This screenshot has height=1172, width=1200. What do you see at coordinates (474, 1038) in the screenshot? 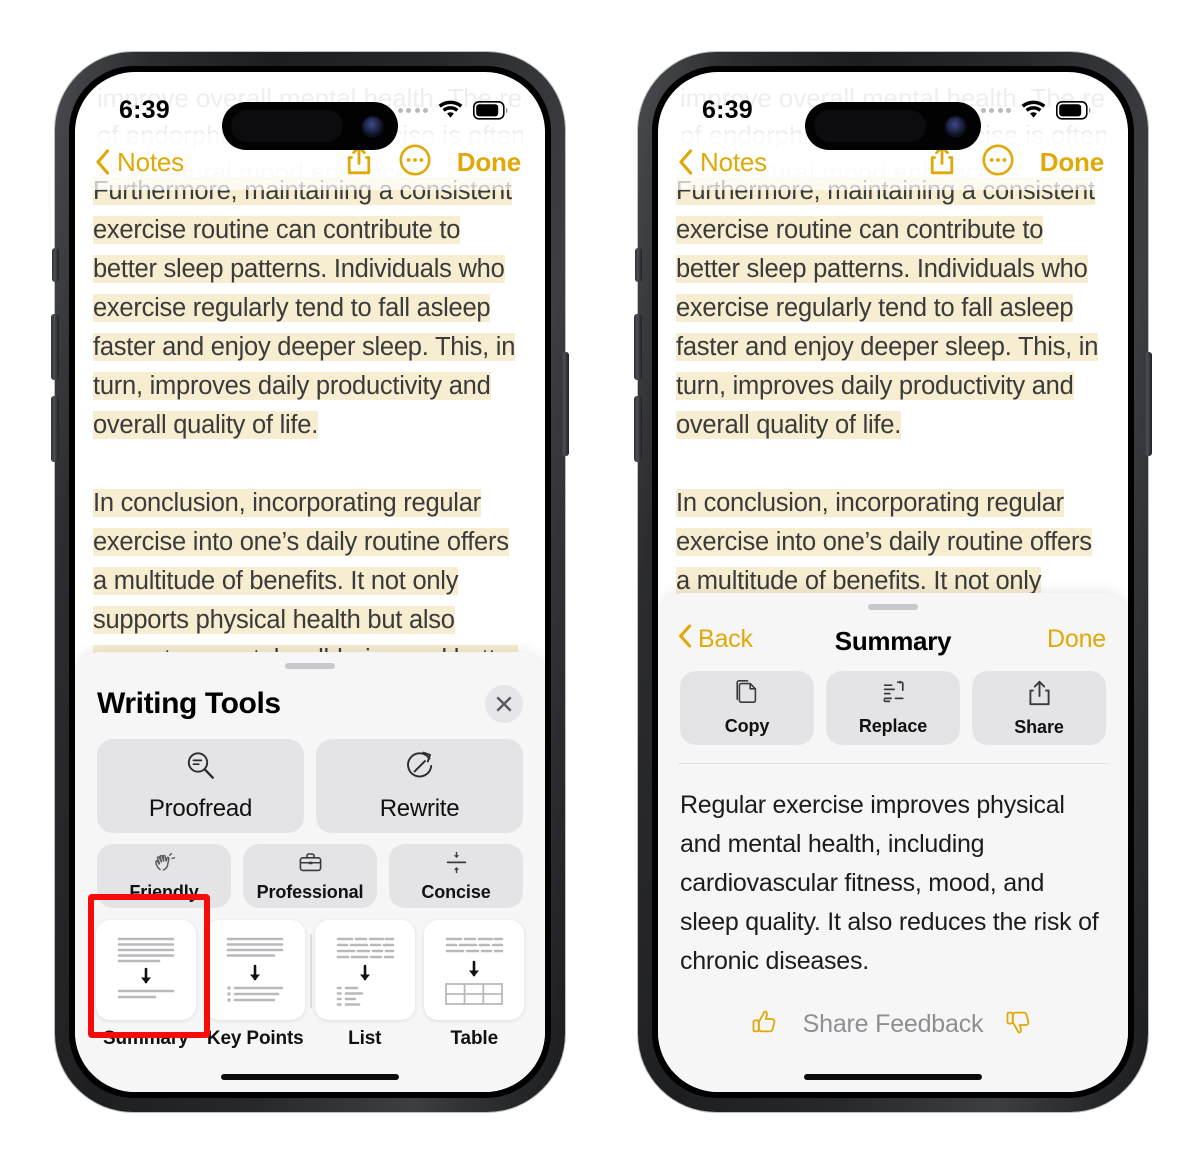
I see `table-card-label: Table` at bounding box center [474, 1038].